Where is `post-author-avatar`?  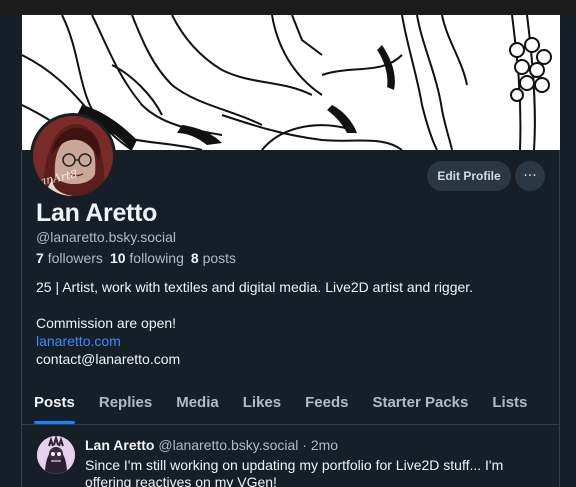
post-author-avatar is located at coordinates (56, 455).